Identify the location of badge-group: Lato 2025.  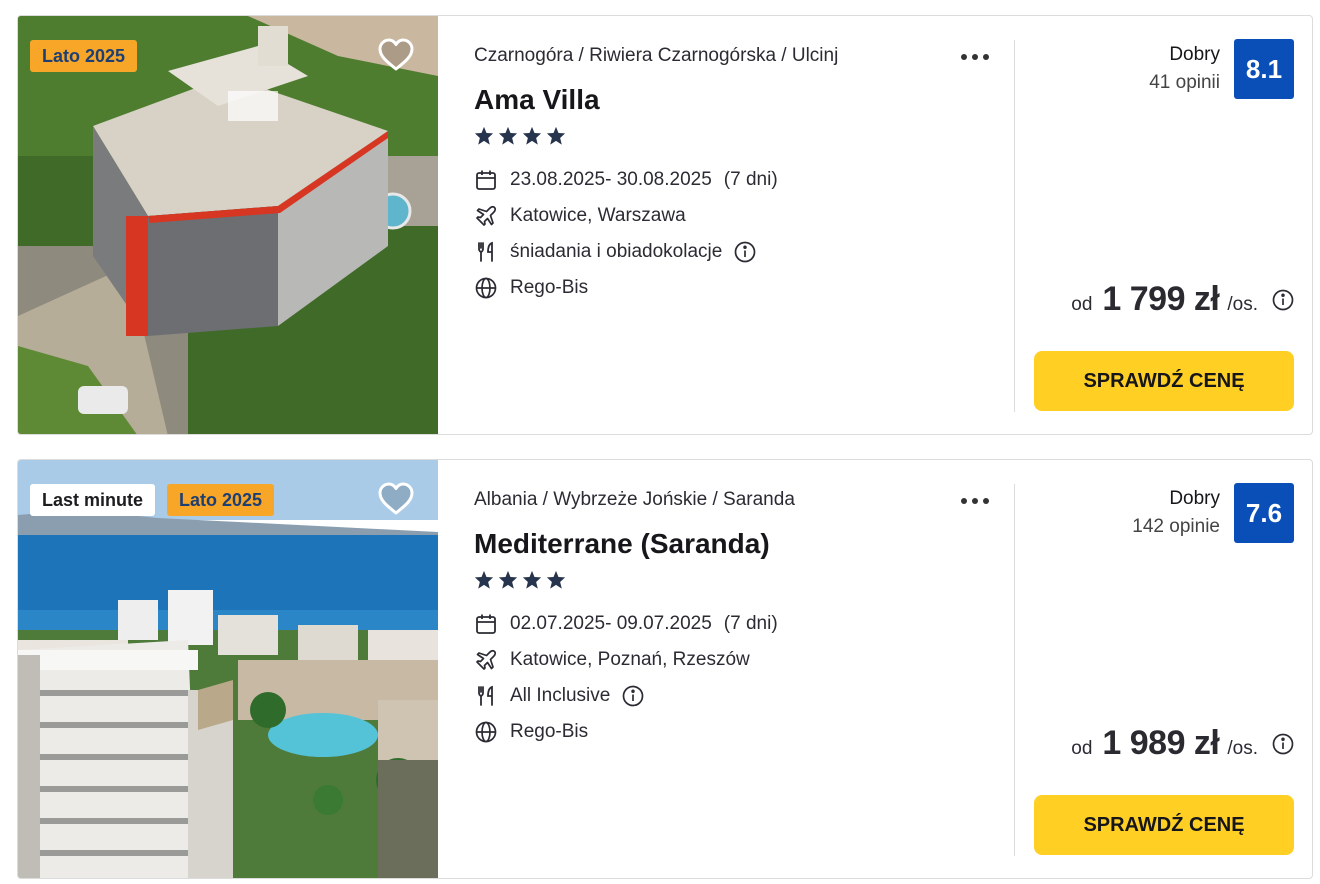
(84, 56).